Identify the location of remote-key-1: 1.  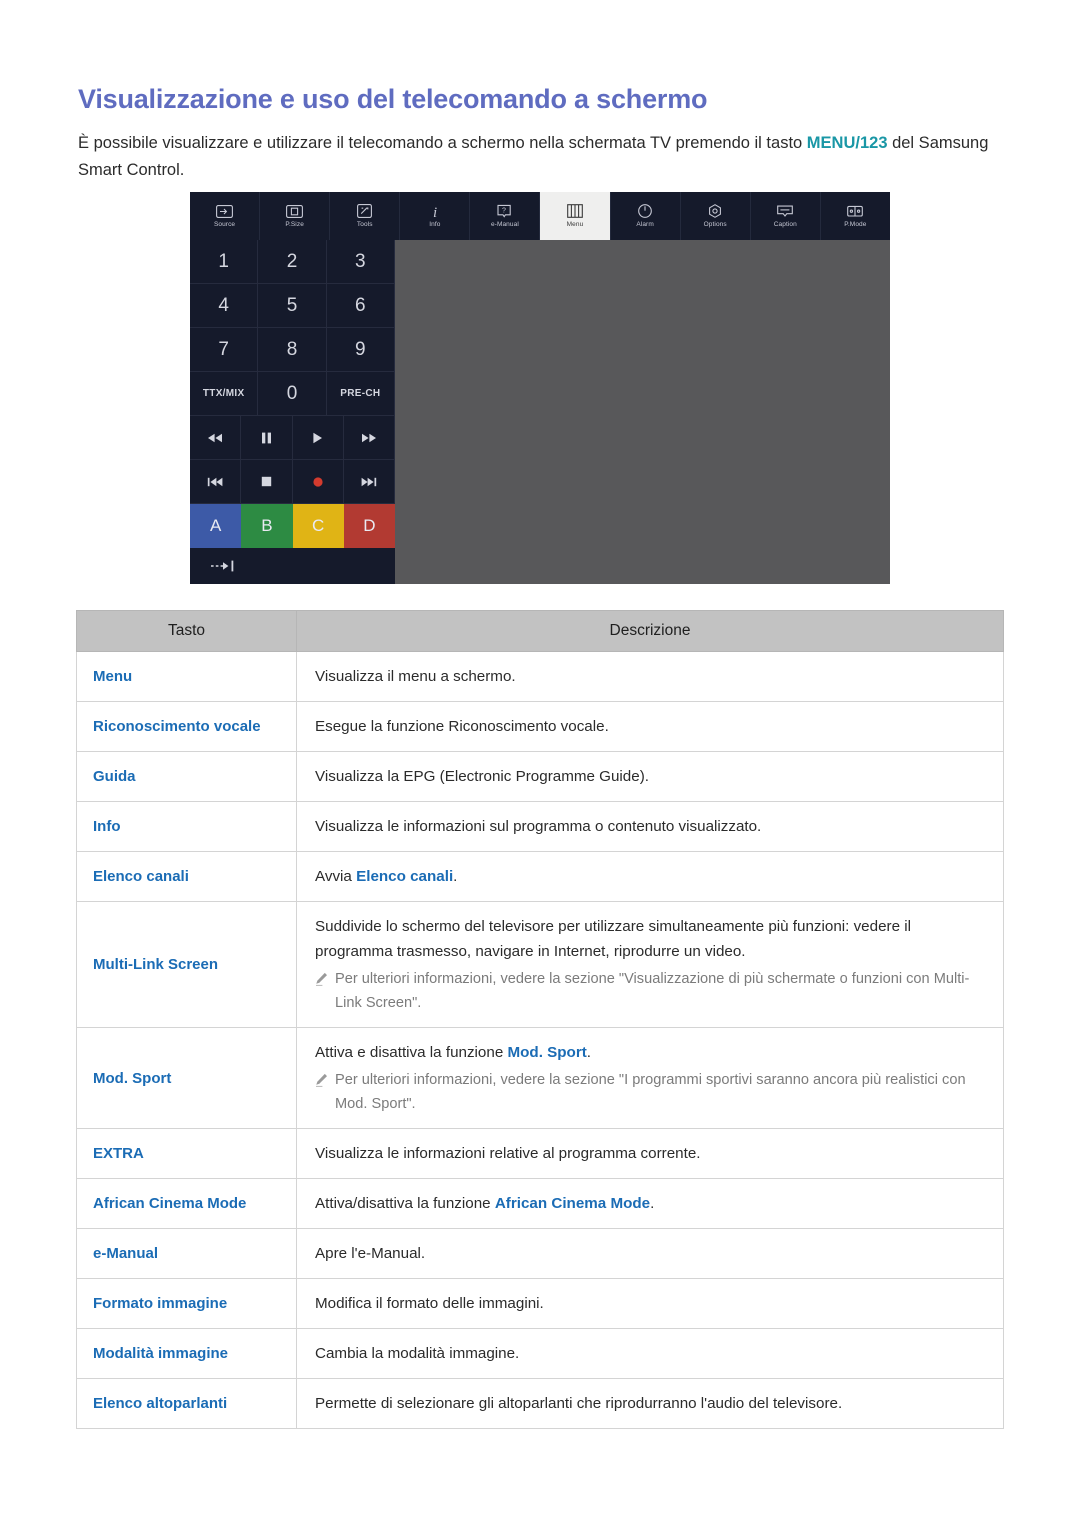
(224, 262).